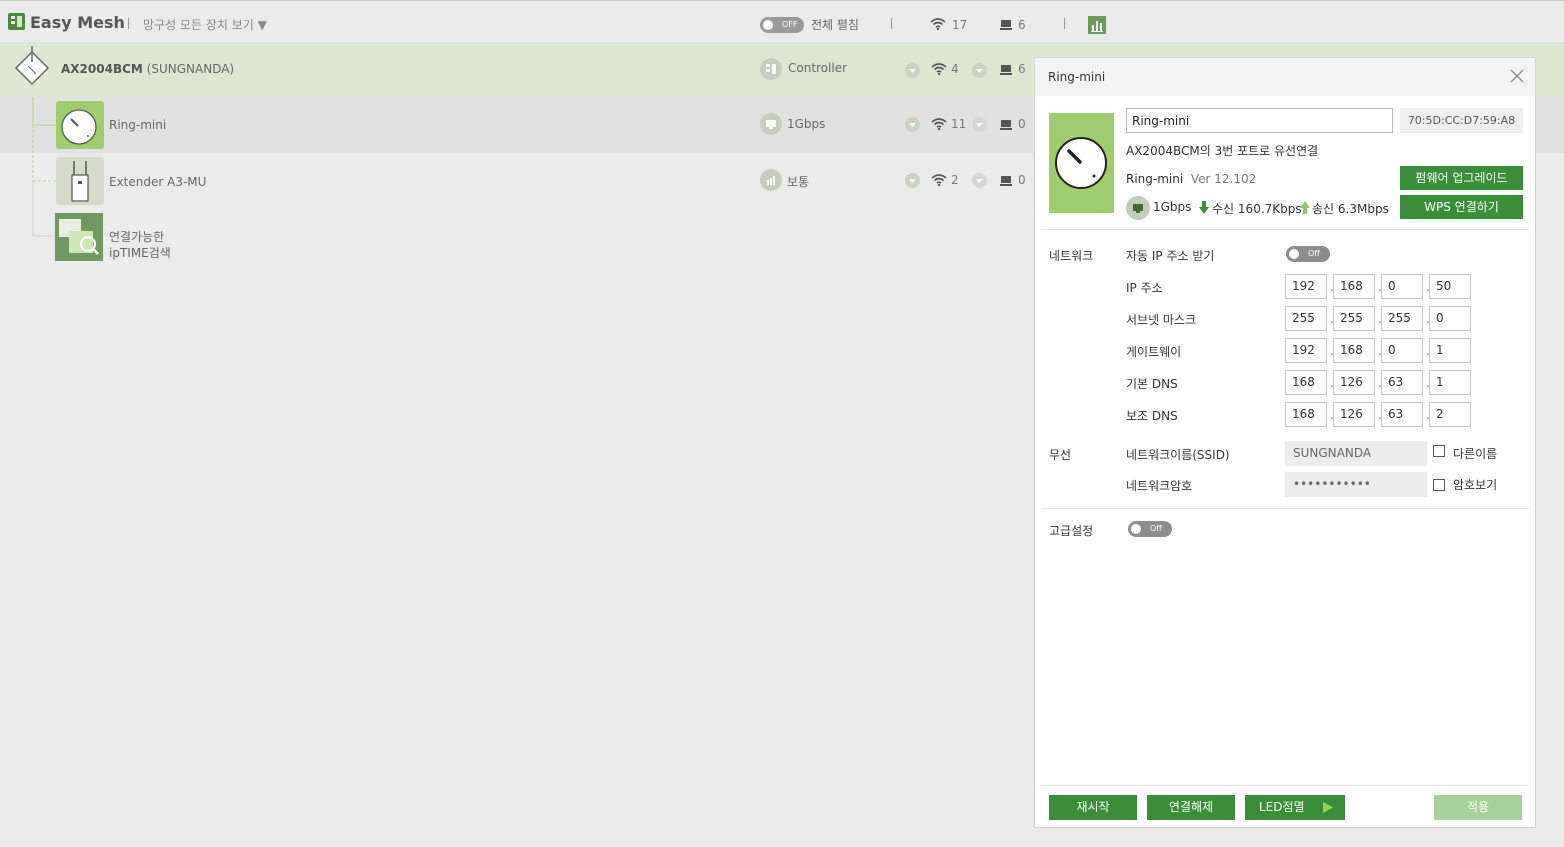  Describe the element at coordinates (1152, 384) in the screenshot. I see `primary-dns-label: 기본 DNS` at that location.